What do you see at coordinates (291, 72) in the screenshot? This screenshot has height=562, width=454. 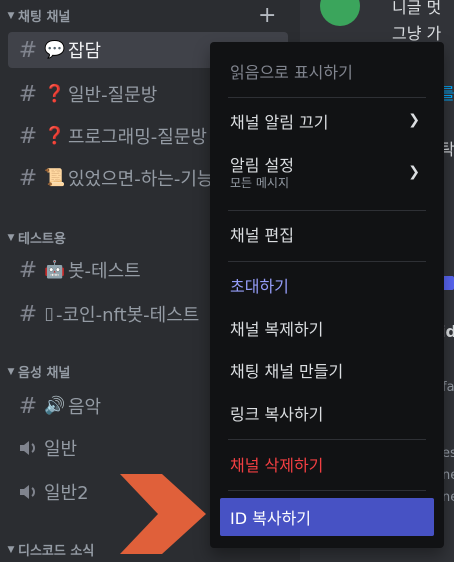 I see `menu-item-label: 읽음으로 표시하기` at bounding box center [291, 72].